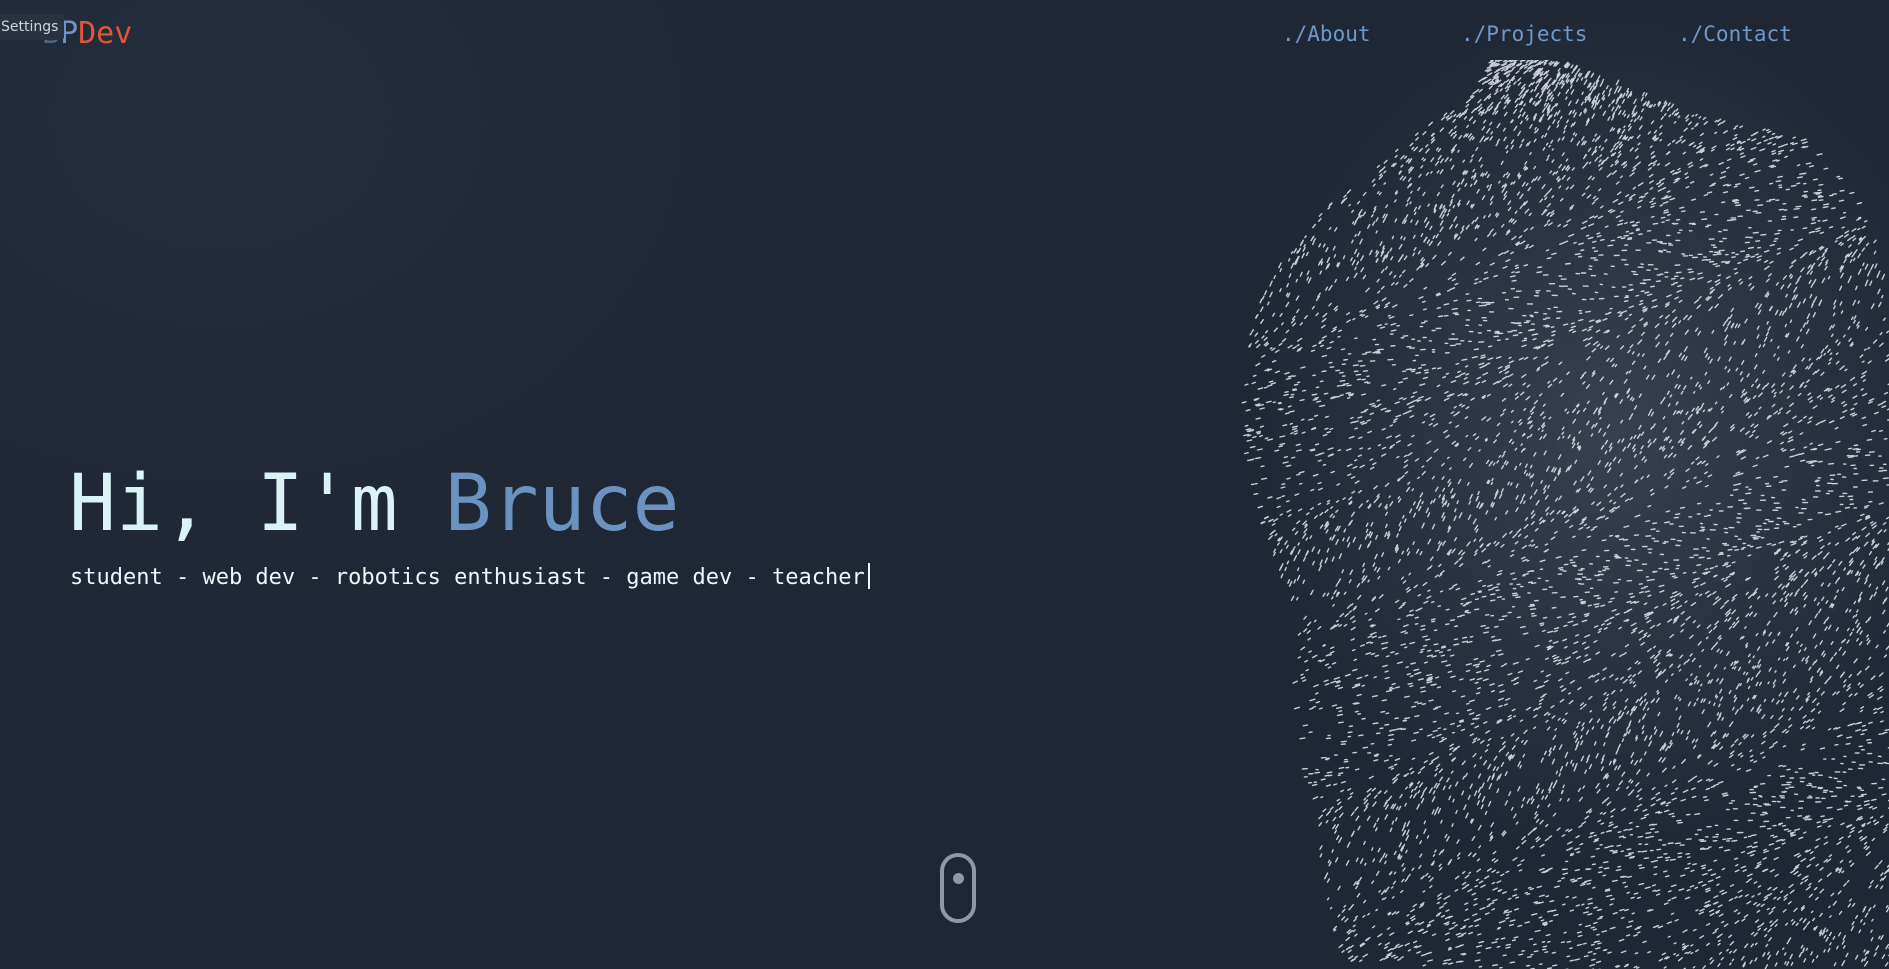 The height and width of the screenshot is (969, 1889). What do you see at coordinates (958, 878) in the screenshot?
I see `scroll-wheel-dot` at bounding box center [958, 878].